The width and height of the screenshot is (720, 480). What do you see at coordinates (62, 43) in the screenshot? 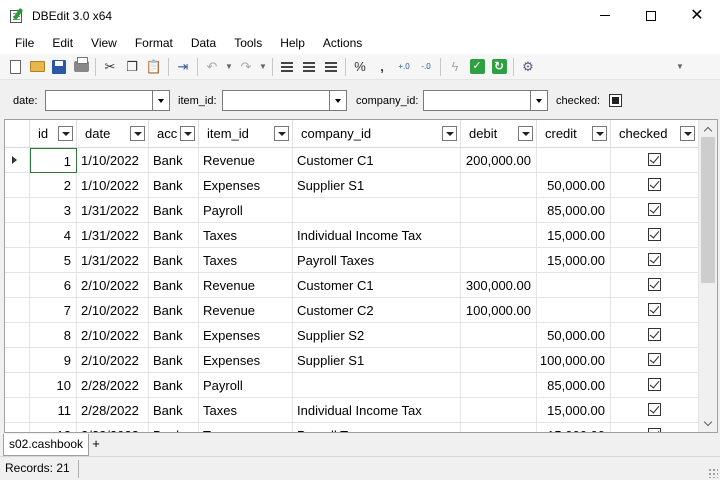
I see `menu-edit: Edit` at bounding box center [62, 43].